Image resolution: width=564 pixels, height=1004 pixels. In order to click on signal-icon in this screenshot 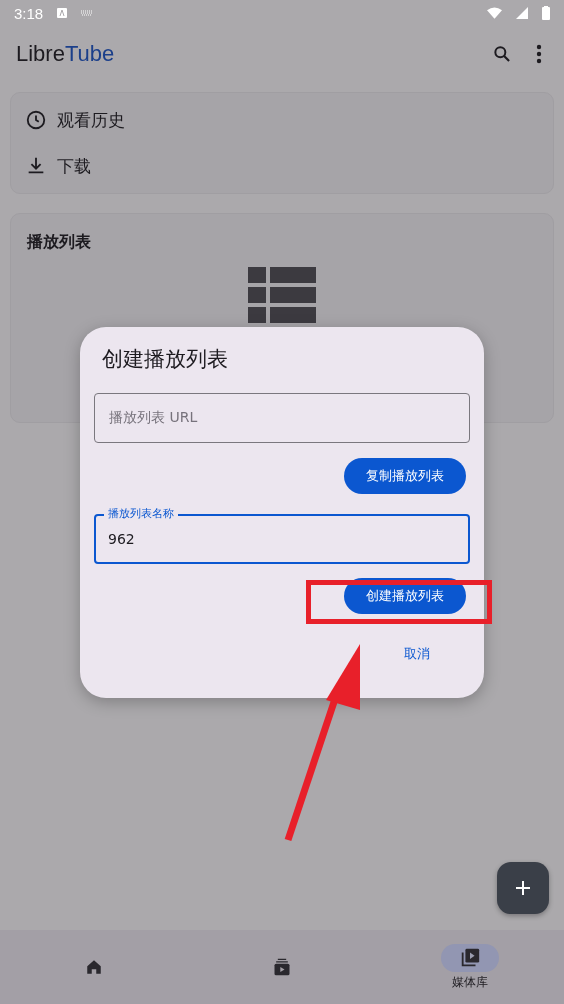, I will do `click(522, 13)`.